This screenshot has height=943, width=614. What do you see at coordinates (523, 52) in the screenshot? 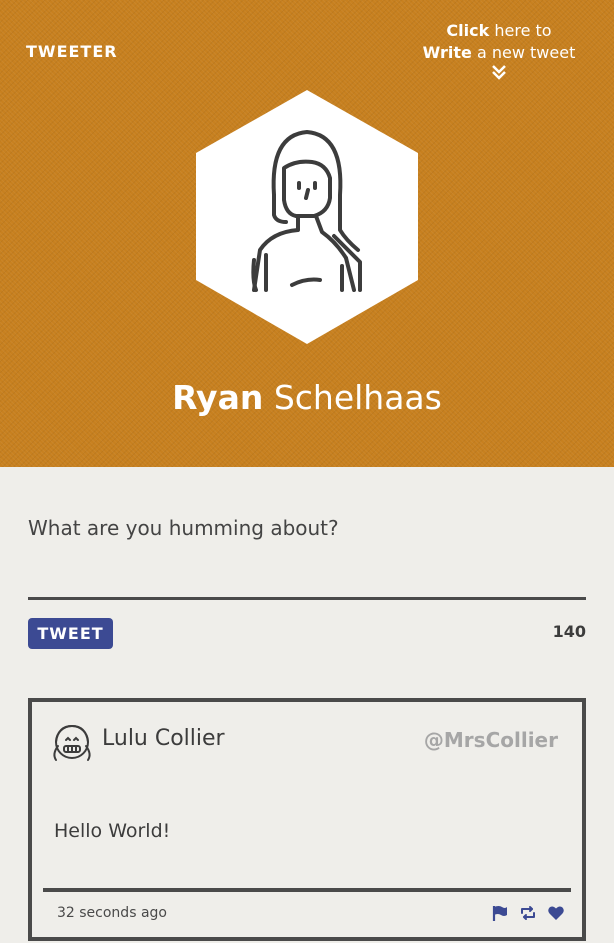
I see `compose-hint-text-2: a new tweet` at bounding box center [523, 52].